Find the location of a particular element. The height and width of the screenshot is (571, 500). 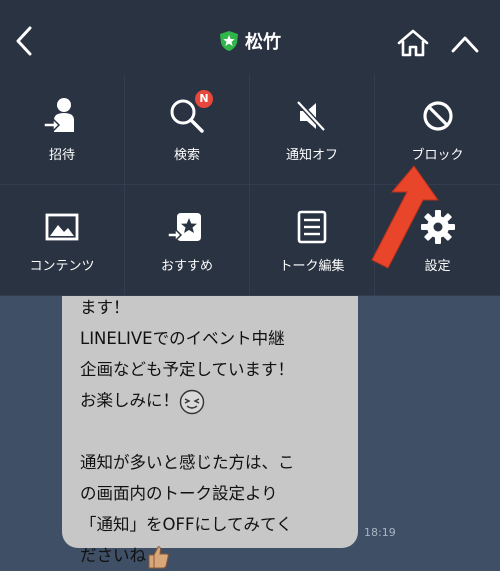

menu-notifications-off: 通知オフ is located at coordinates (312, 129).